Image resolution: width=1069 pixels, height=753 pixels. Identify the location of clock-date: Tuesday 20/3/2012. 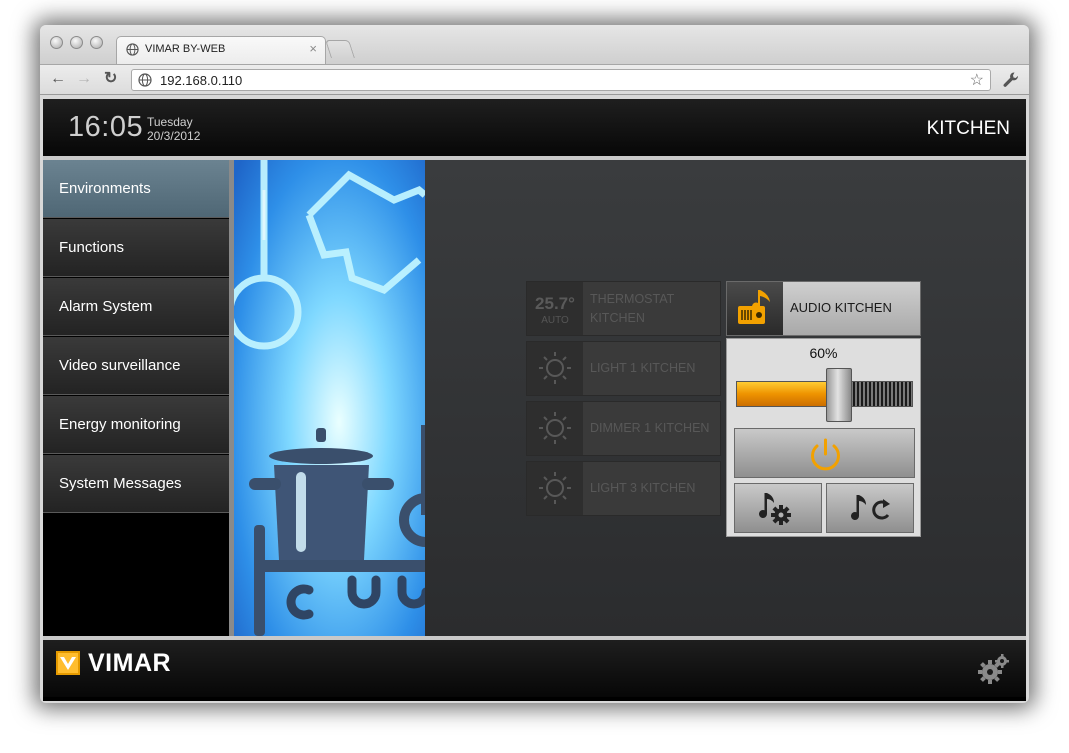
(173, 129).